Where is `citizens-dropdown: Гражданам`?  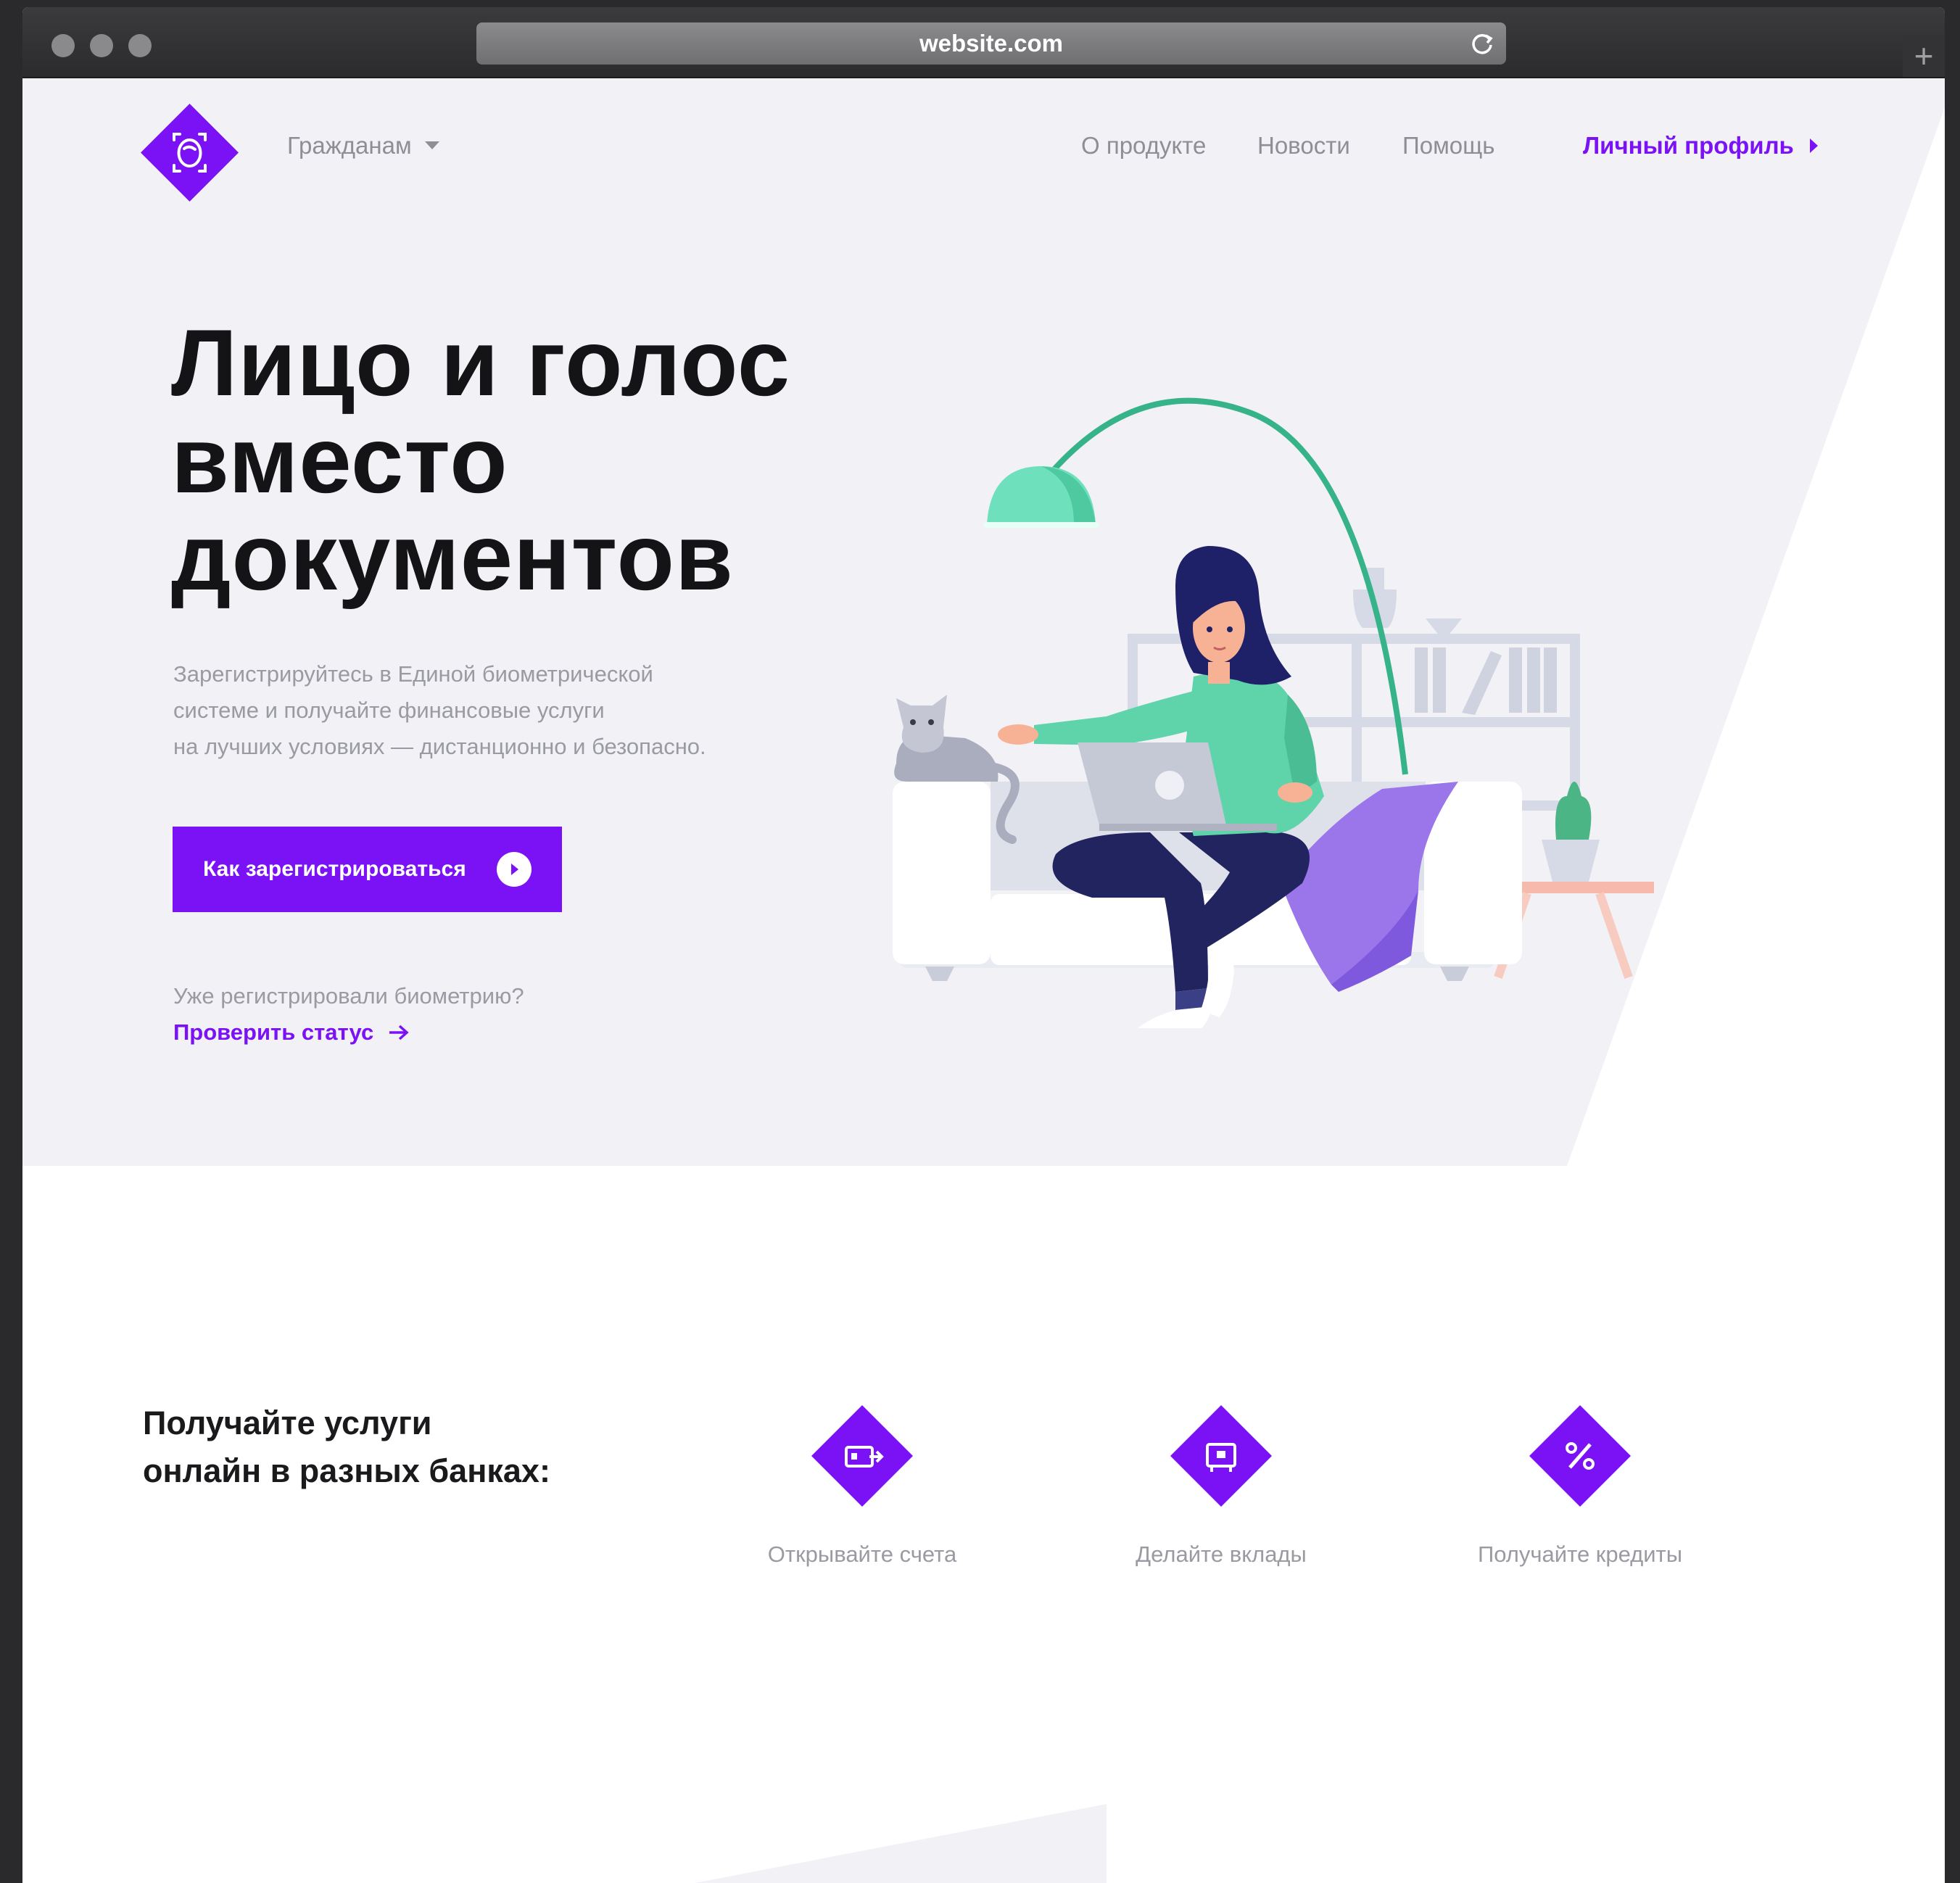
citizens-dropdown: Гражданам is located at coordinates (363, 146).